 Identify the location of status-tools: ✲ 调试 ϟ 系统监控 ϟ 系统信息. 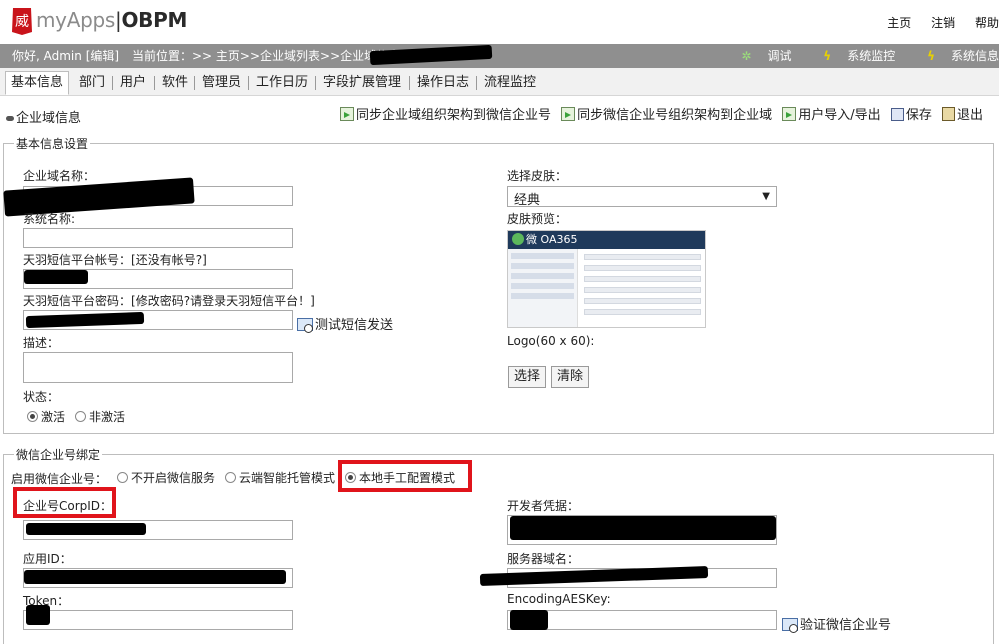
(856, 56).